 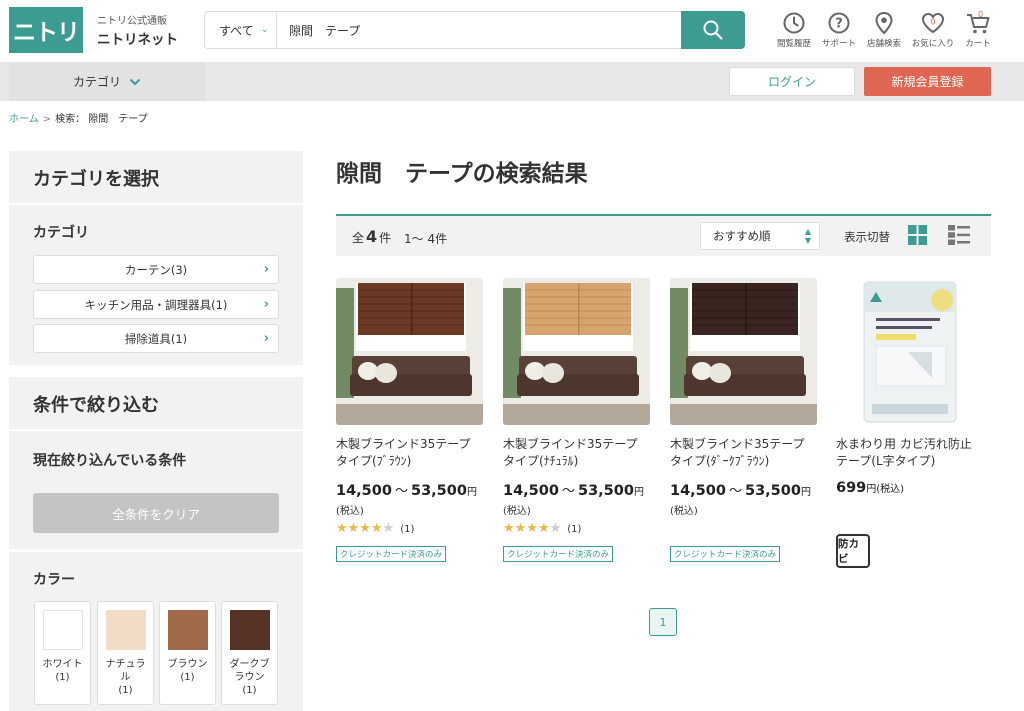 I want to click on login-button: ログイン, so click(x=792, y=81).